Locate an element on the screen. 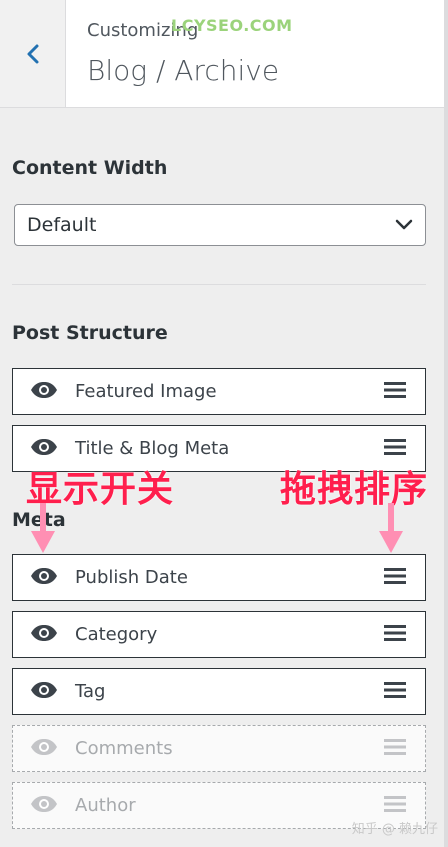  section-divider is located at coordinates (219, 284).